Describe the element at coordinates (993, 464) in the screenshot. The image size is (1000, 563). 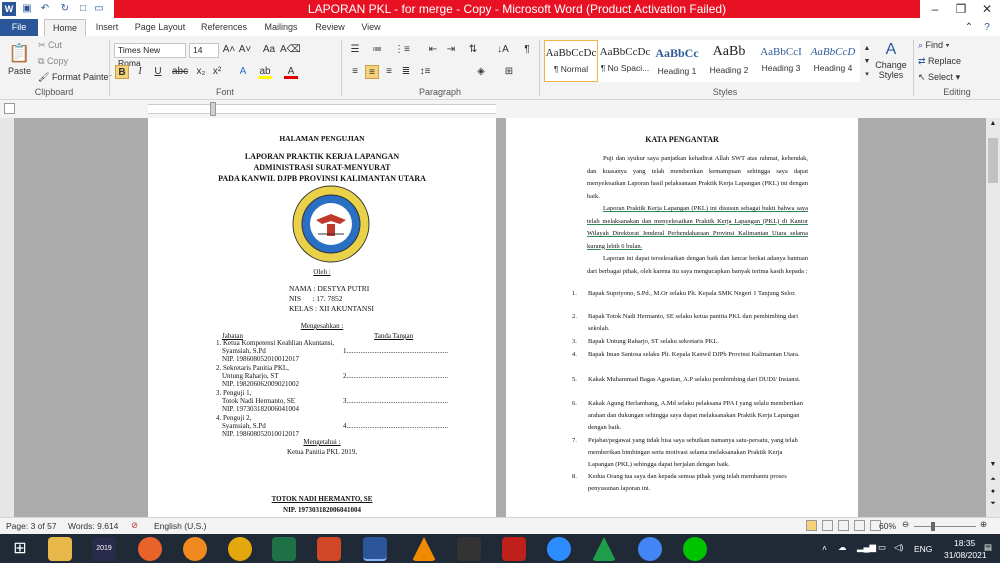
I see `scroll-down-icon: ▼` at that location.